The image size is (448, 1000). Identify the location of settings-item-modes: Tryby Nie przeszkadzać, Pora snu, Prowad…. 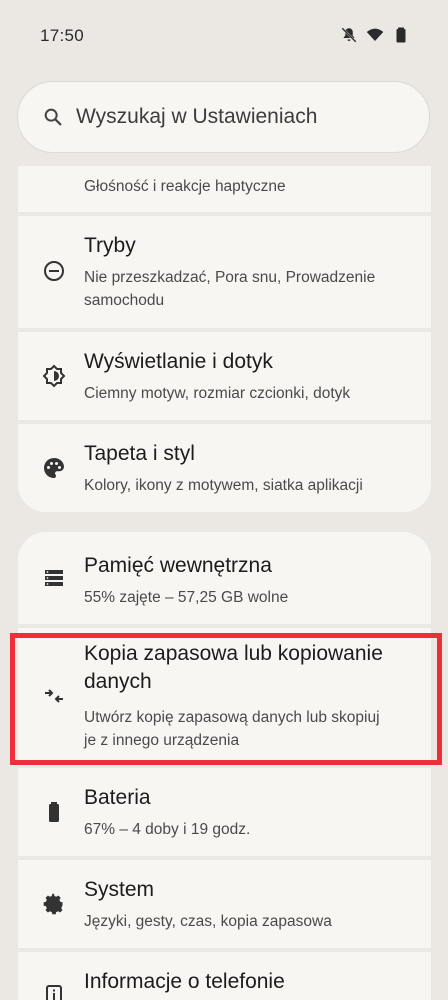
(224, 272).